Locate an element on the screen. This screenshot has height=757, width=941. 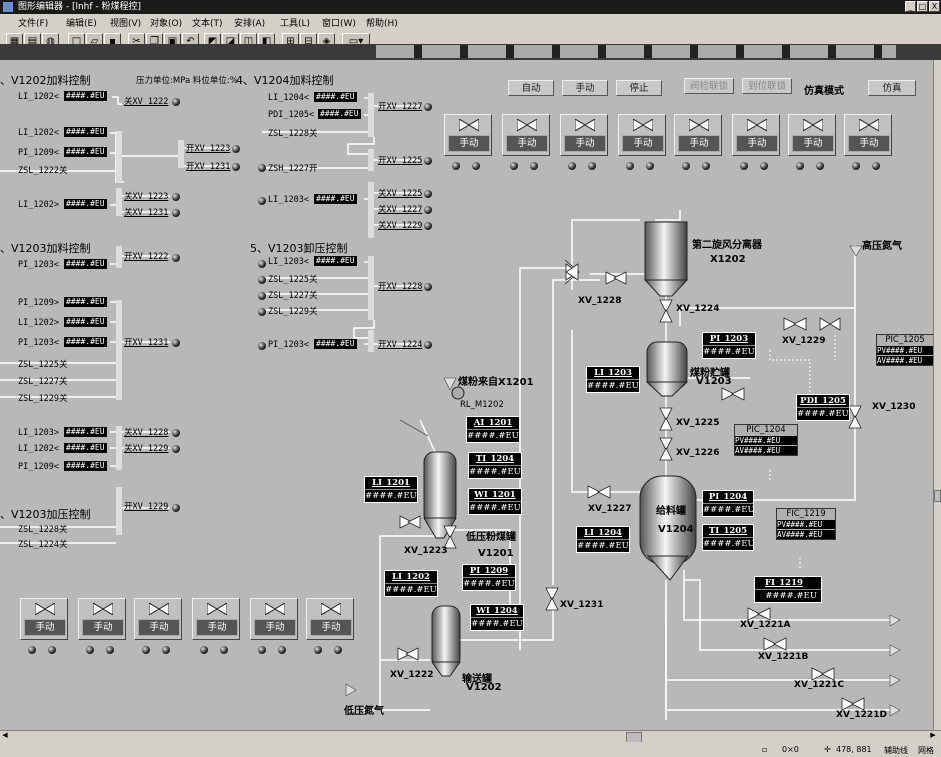
guide-toggle: 辅助线 is located at coordinates (896, 750).